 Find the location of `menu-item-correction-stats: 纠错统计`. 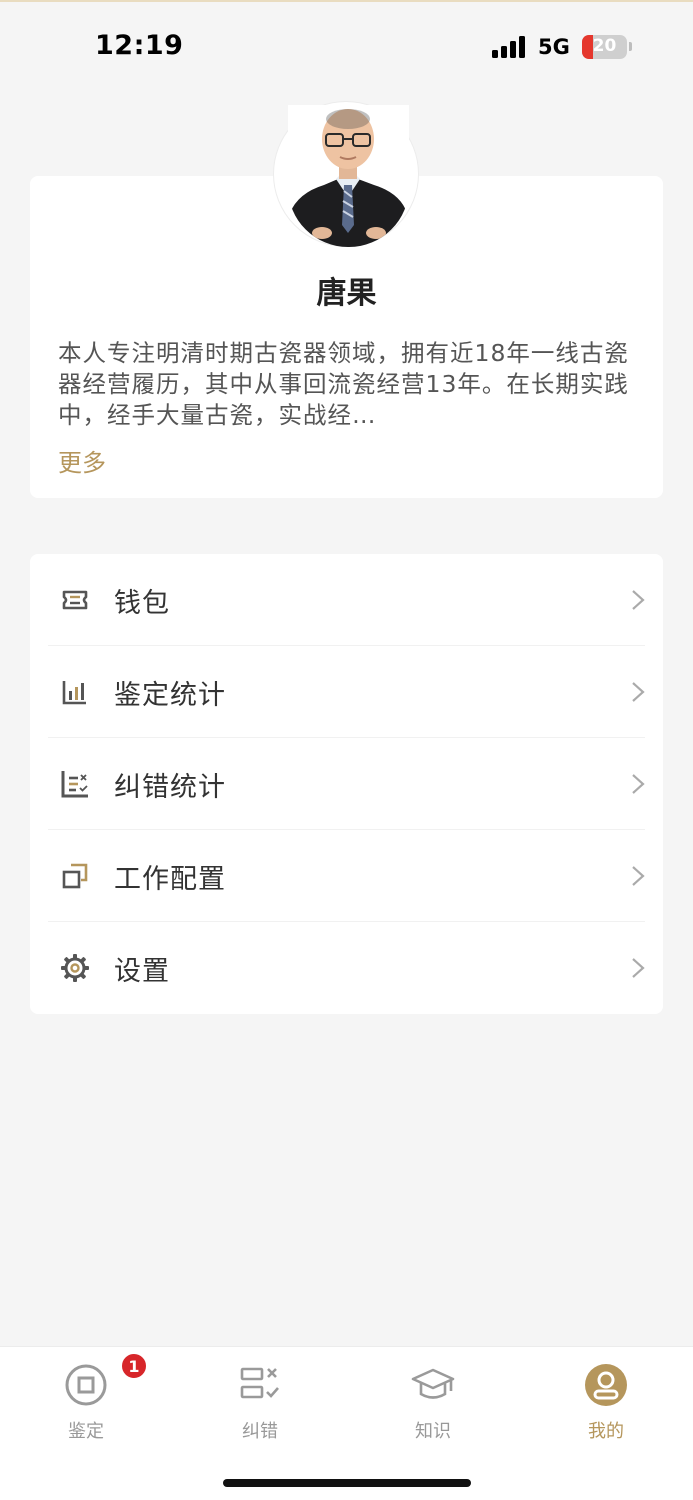

menu-item-correction-stats: 纠错统计 is located at coordinates (346, 784).